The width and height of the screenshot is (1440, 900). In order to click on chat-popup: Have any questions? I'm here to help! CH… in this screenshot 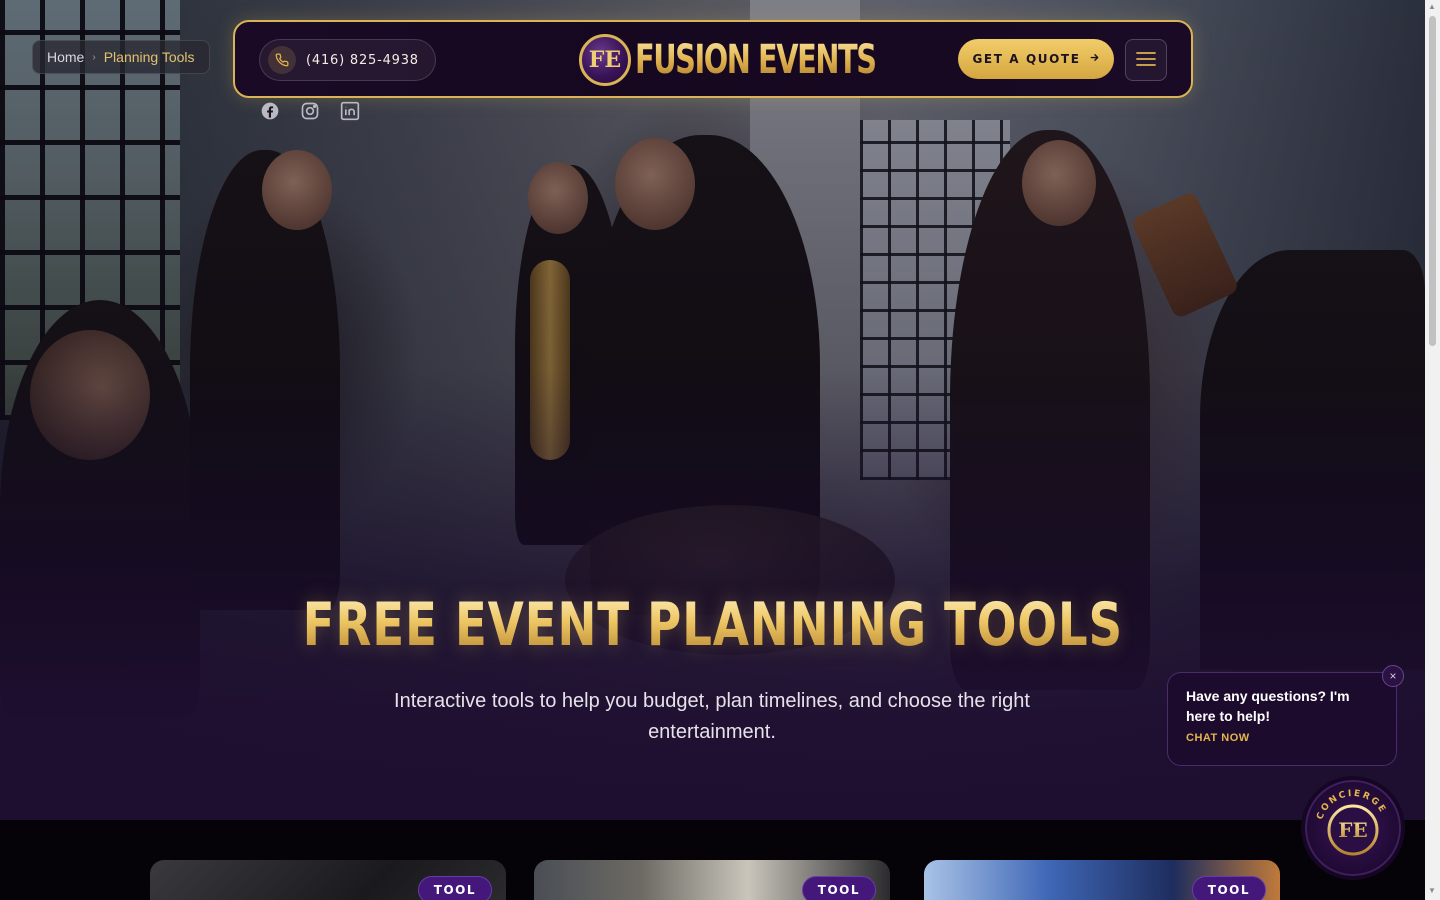, I will do `click(1282, 719)`.